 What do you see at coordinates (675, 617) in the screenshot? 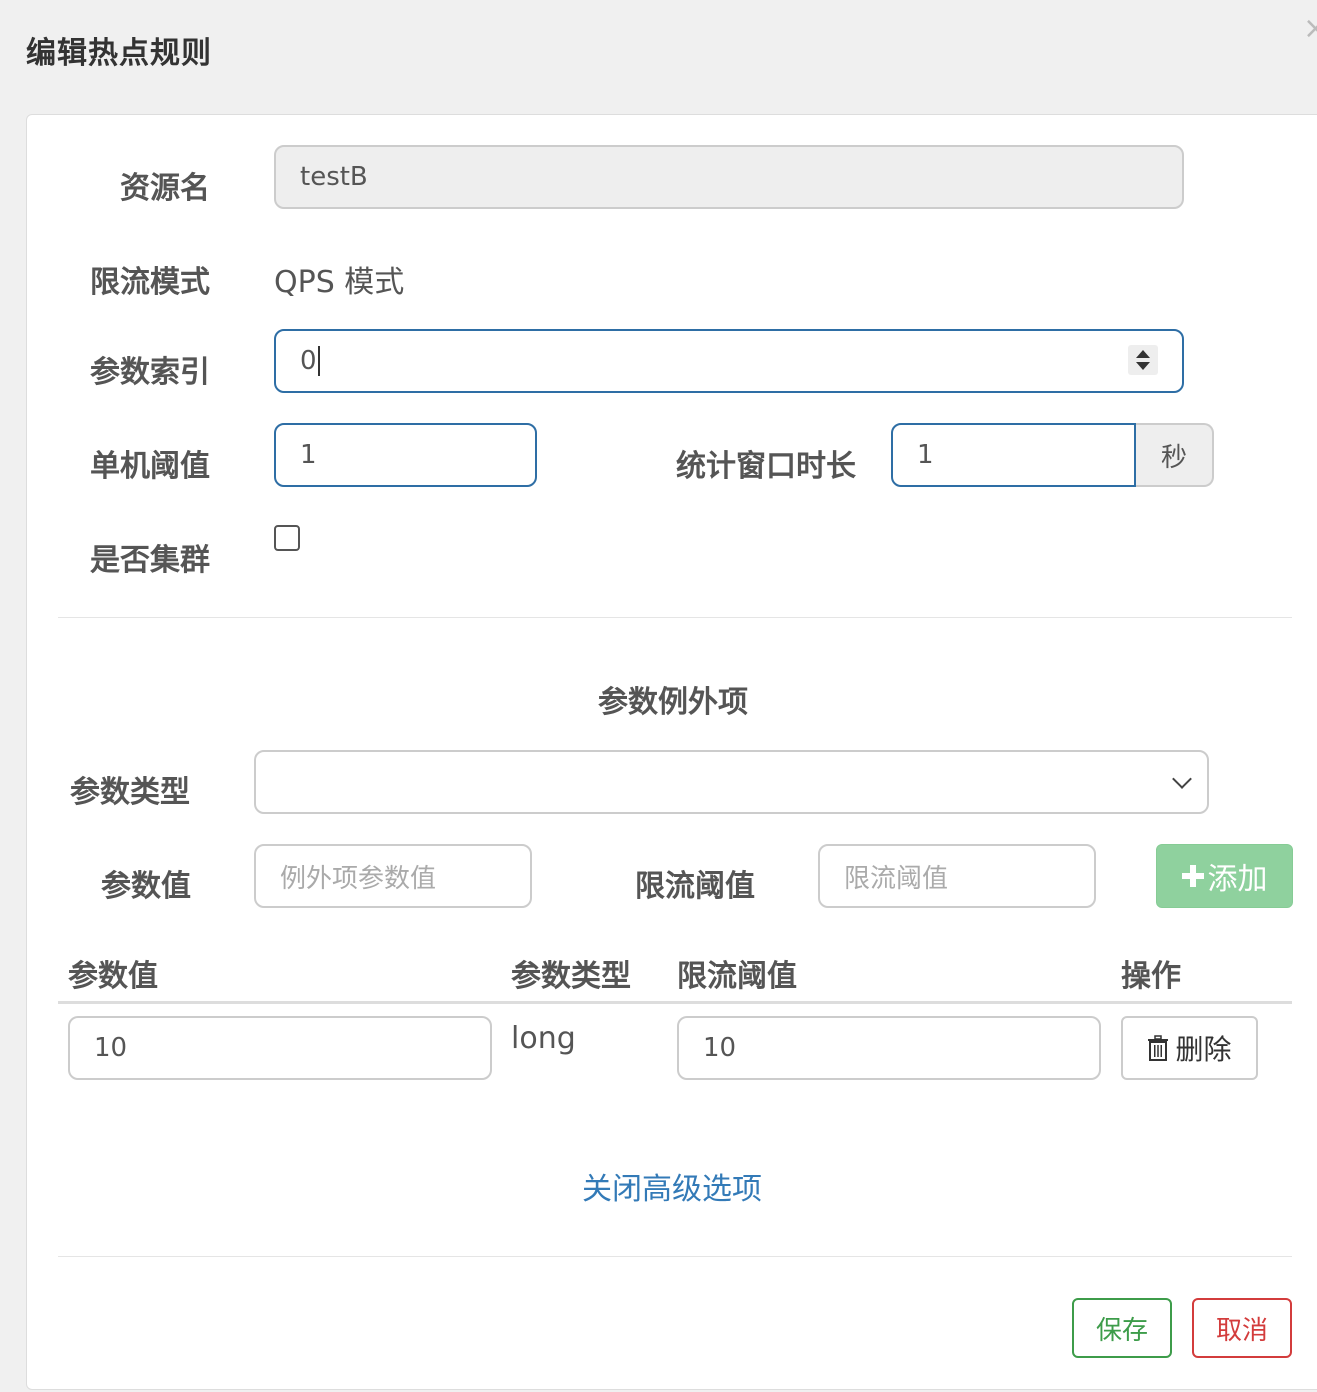
I see `divider` at bounding box center [675, 617].